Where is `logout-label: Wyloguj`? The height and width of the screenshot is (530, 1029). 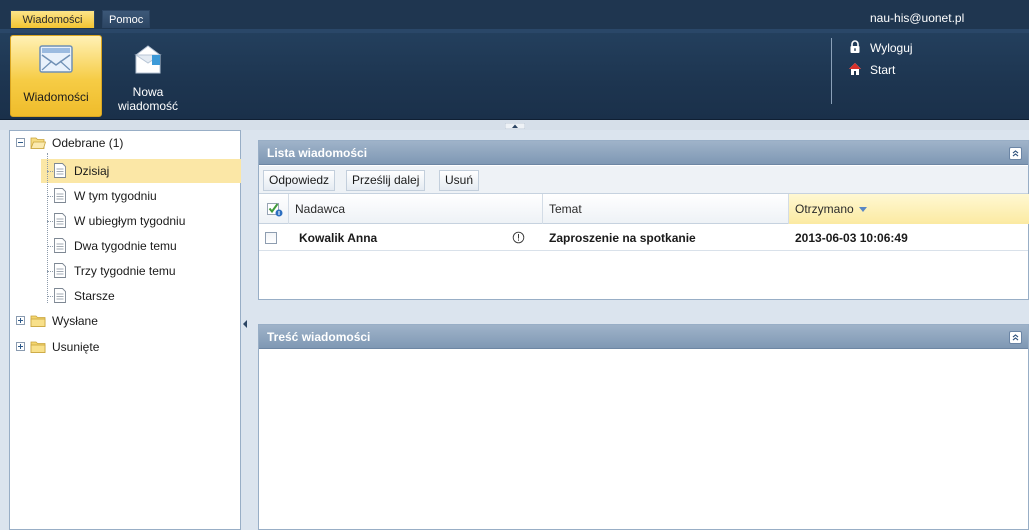
logout-label: Wyloguj is located at coordinates (891, 48).